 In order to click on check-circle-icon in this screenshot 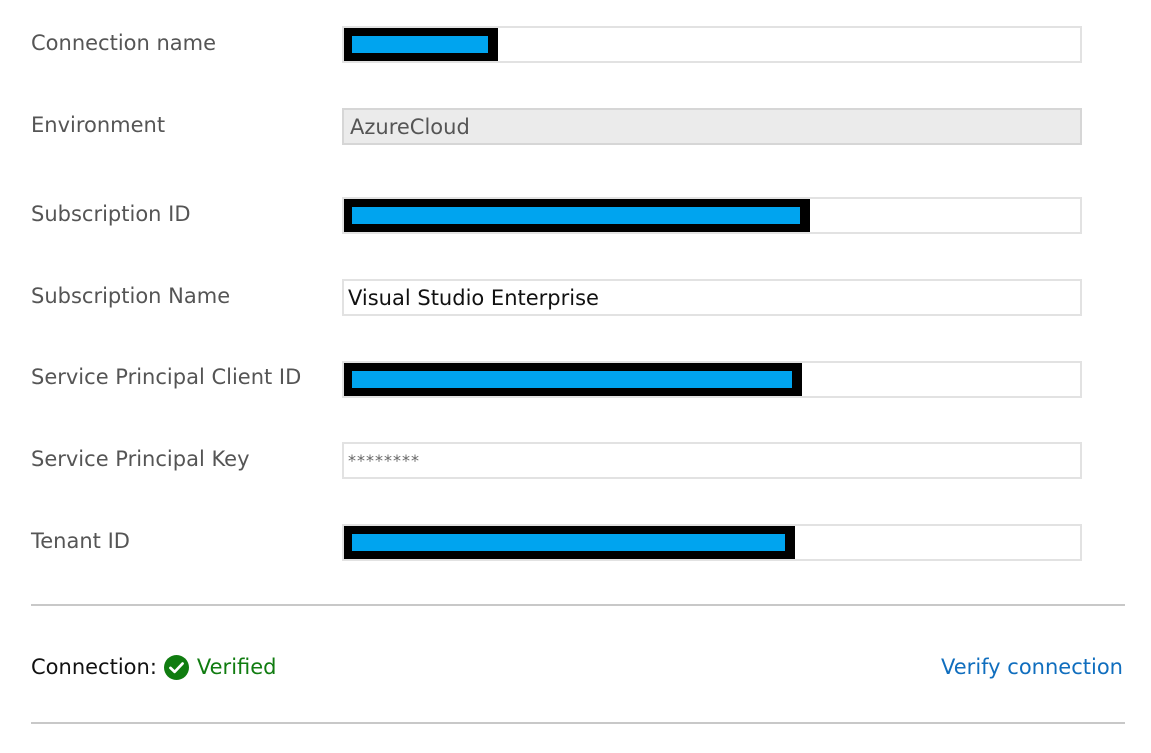, I will do `click(176, 667)`.